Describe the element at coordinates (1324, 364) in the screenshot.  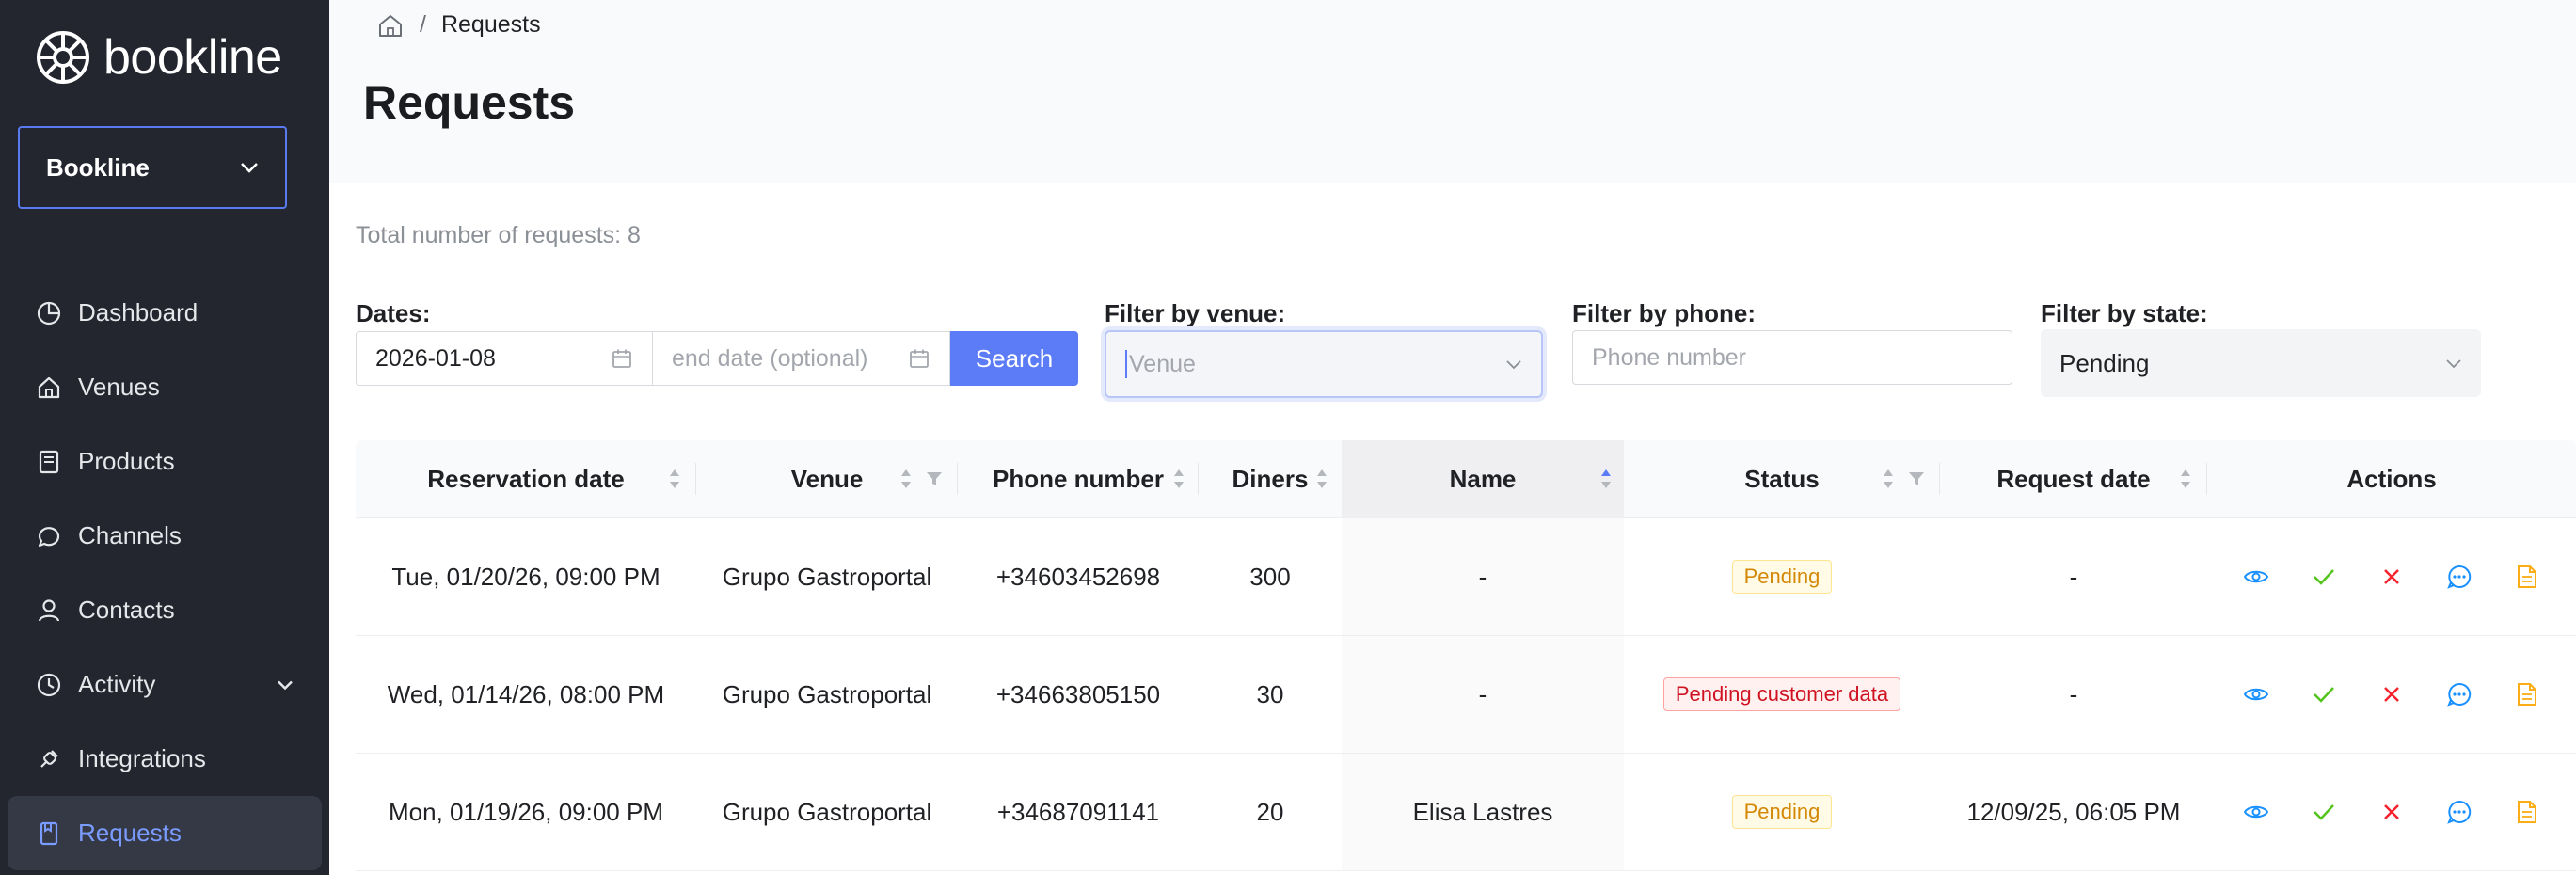
I see `venue-select: Venue` at that location.